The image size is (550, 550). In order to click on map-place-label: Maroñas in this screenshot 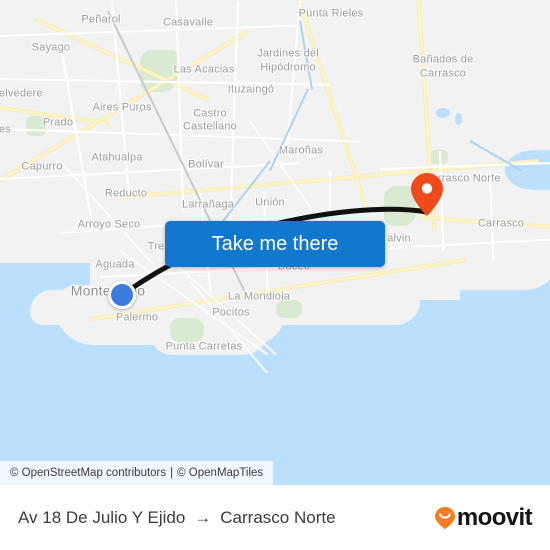, I will do `click(301, 150)`.